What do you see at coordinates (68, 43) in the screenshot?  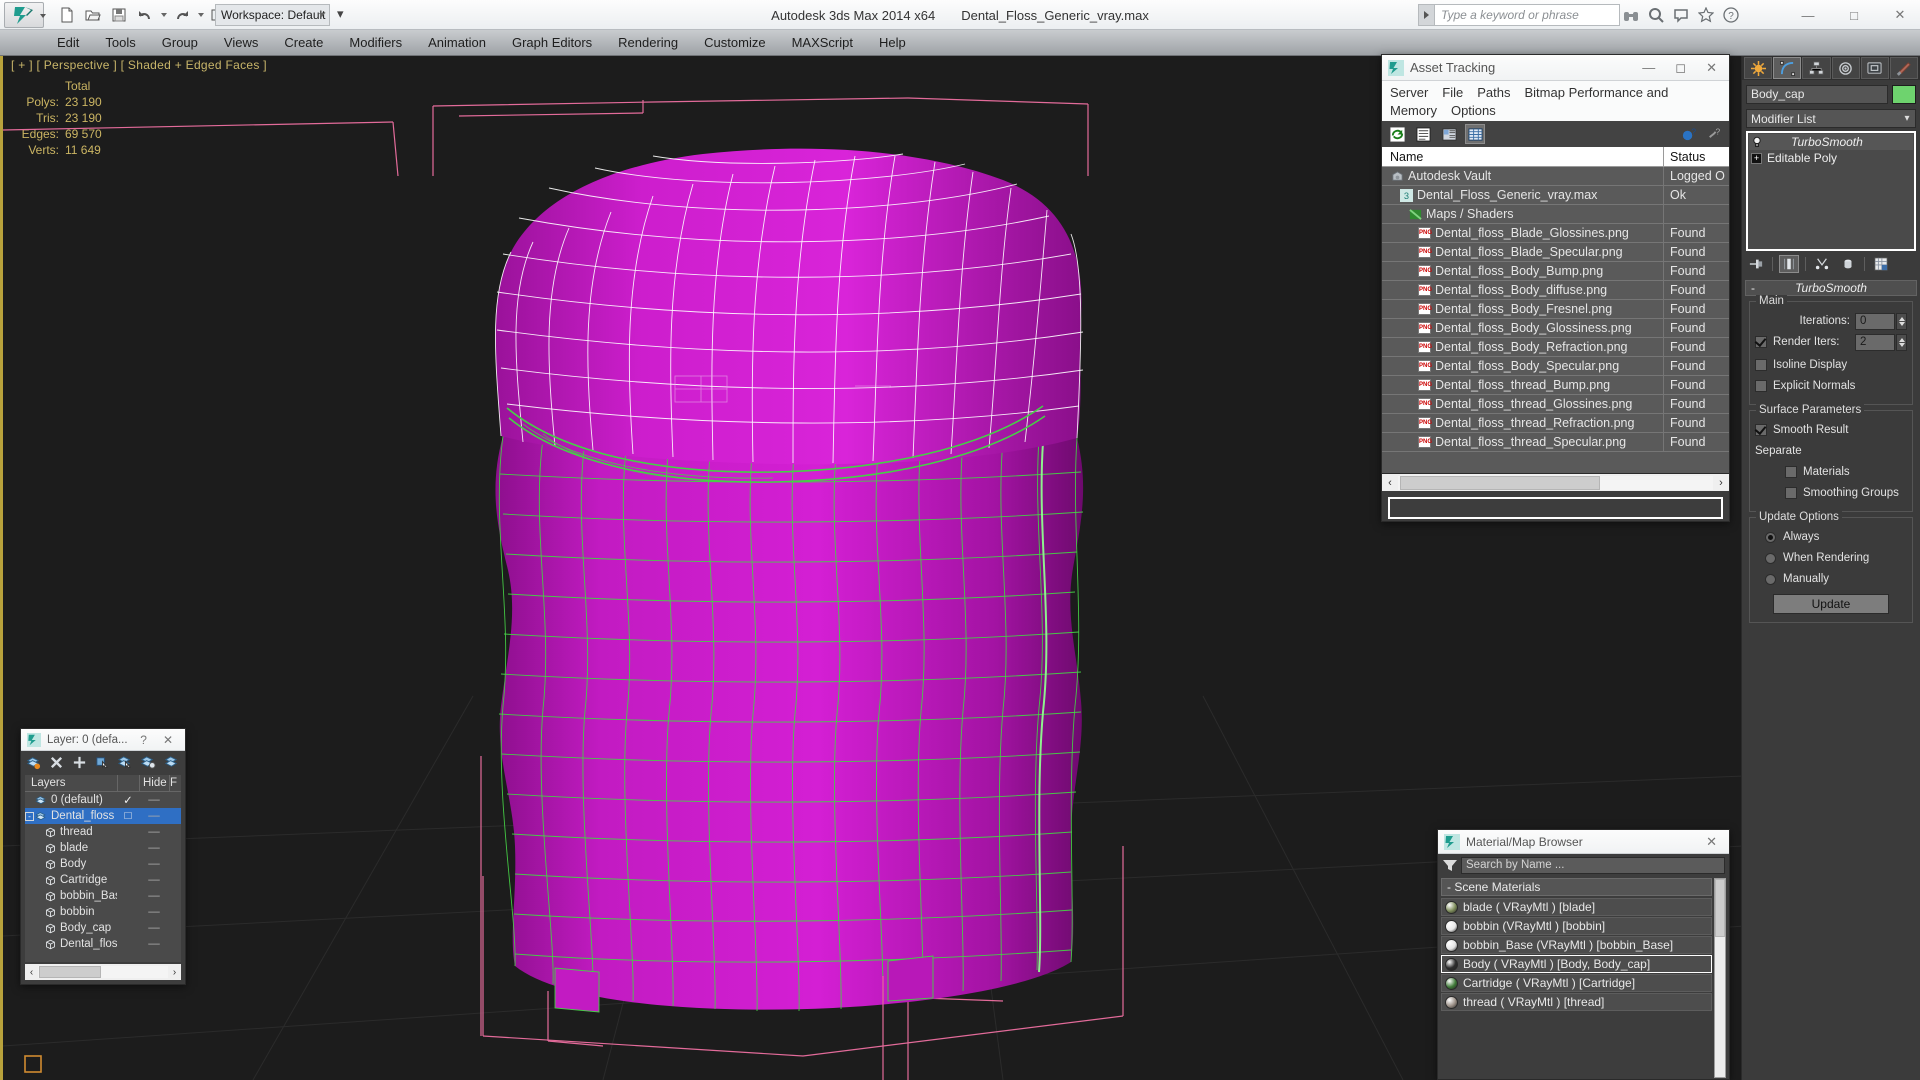 I see `menu-item-edit: Edit` at bounding box center [68, 43].